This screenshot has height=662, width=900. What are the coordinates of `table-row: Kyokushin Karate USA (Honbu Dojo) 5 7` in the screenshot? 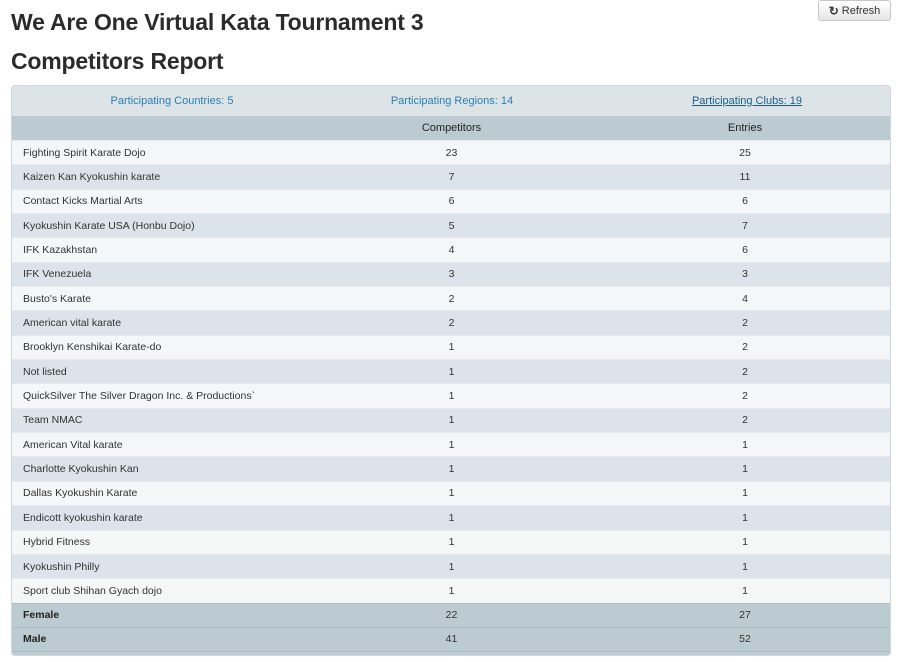 It's located at (451, 225).